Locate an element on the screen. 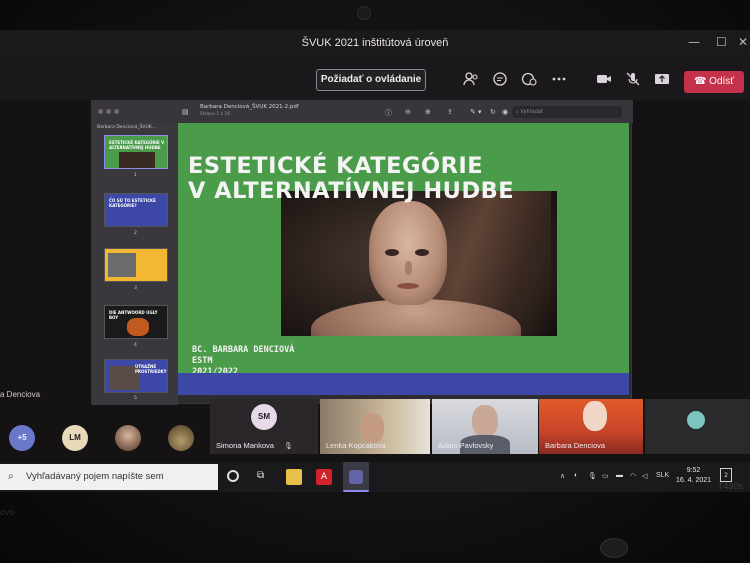 Image resolution: width=750 pixels, height=563 pixels. chat-icon is located at coordinates (500, 80).